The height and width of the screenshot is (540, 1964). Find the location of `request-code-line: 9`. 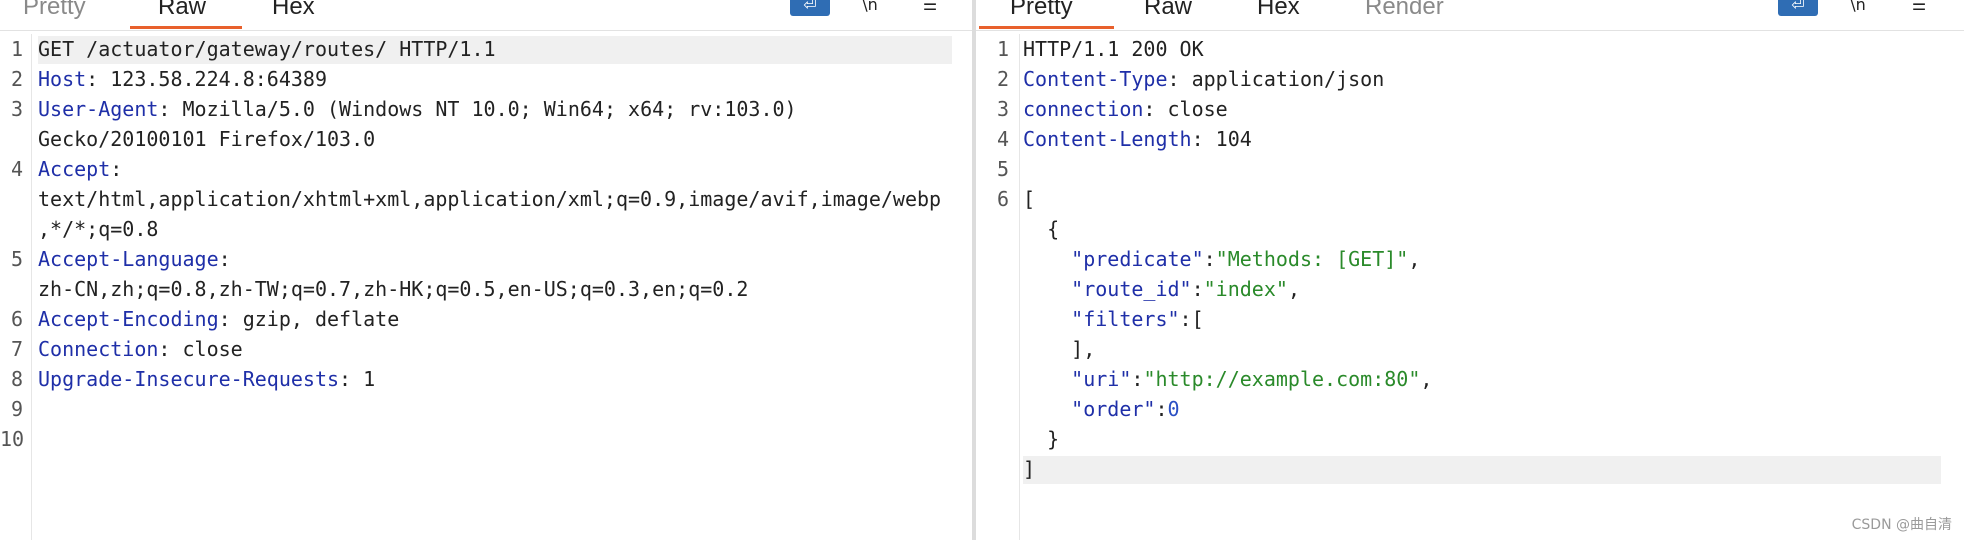

request-code-line: 9 is located at coordinates (486, 409).